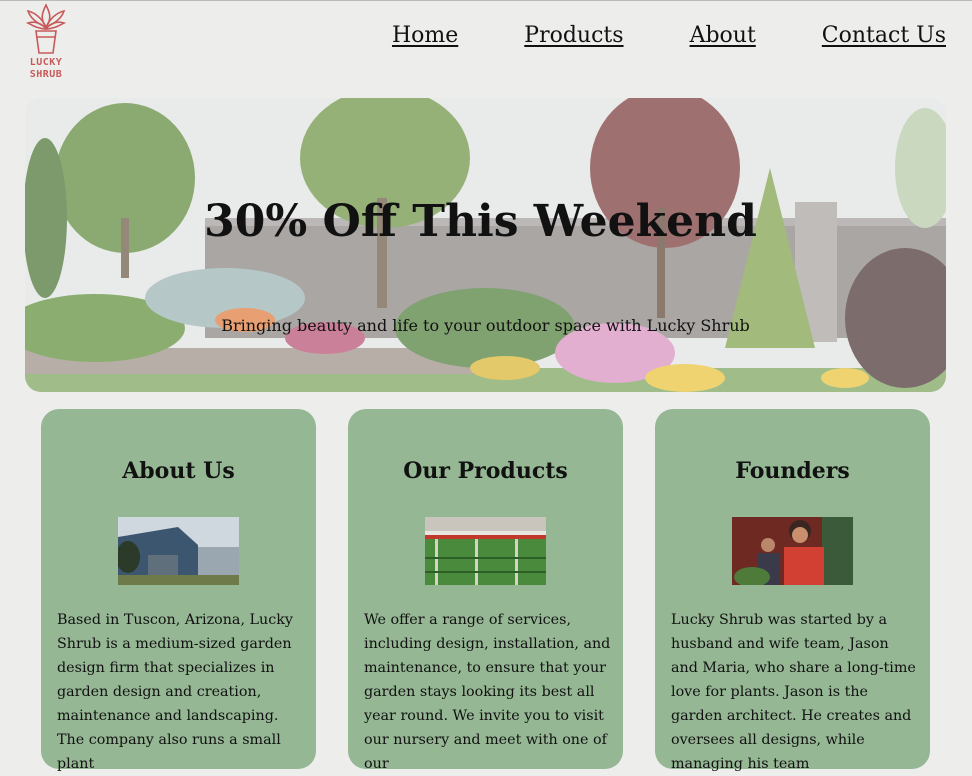 The height and width of the screenshot is (776, 972). What do you see at coordinates (485, 551) in the screenshot?
I see `greenhouse-photo-icon` at bounding box center [485, 551].